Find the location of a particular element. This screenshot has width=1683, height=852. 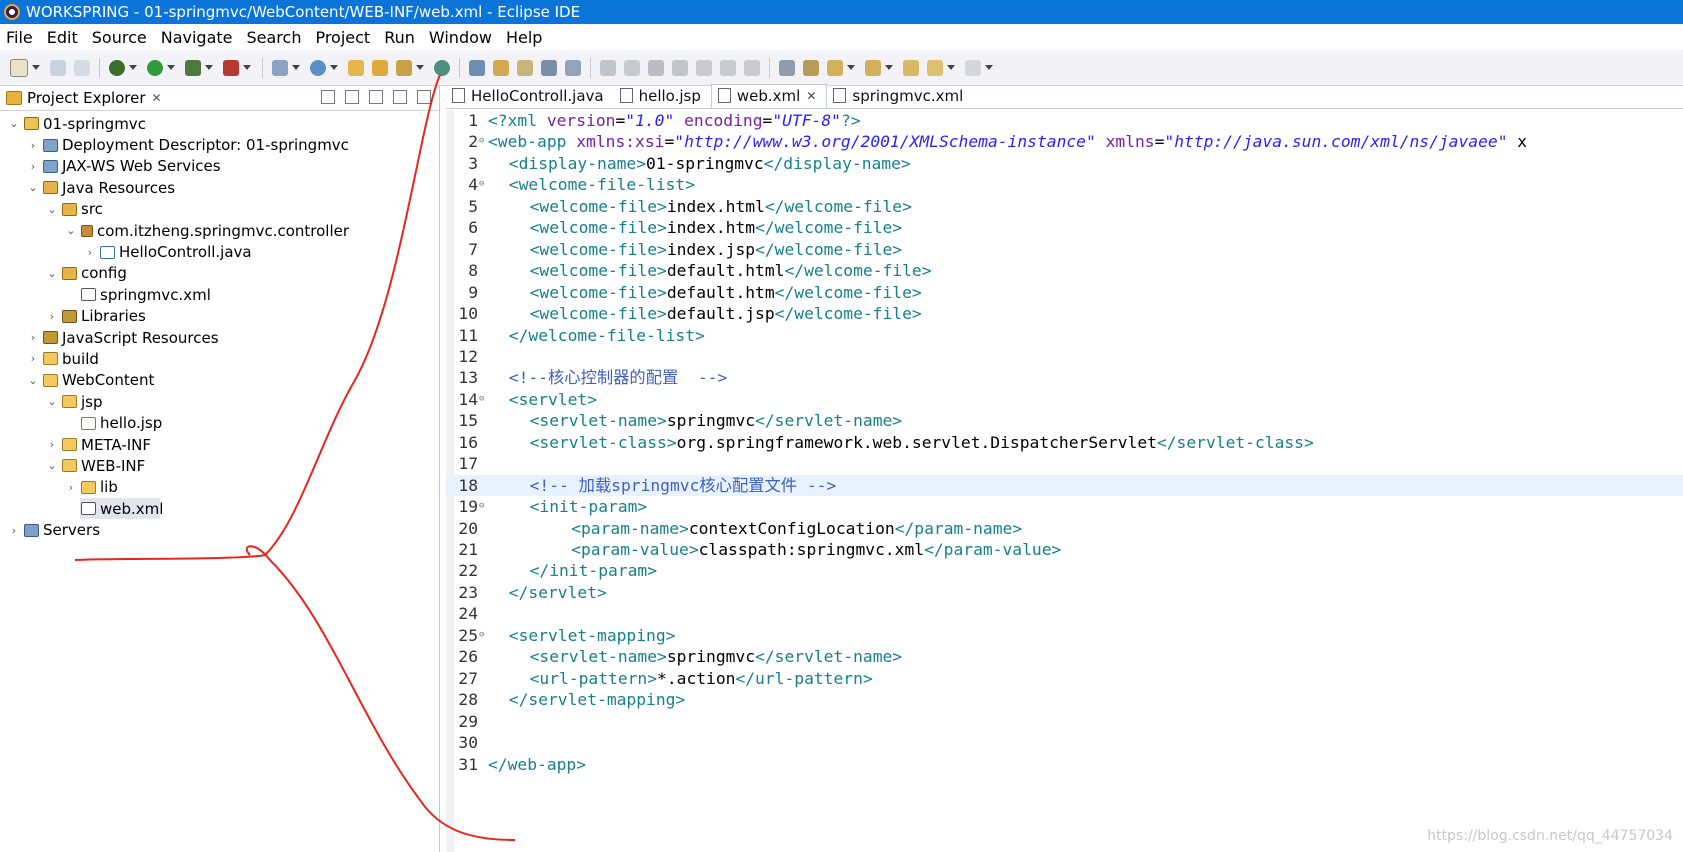

forward-dropdown-icon is located at coordinates (989, 67).